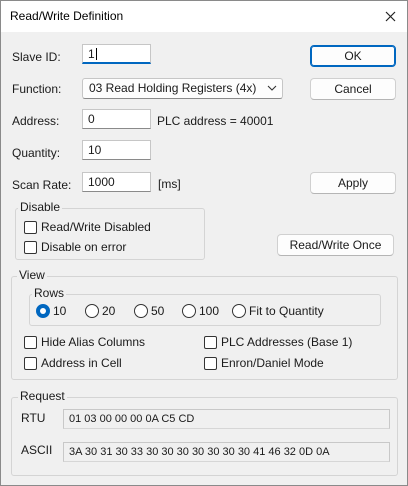  I want to click on rtu-label: RTU, so click(33, 418).